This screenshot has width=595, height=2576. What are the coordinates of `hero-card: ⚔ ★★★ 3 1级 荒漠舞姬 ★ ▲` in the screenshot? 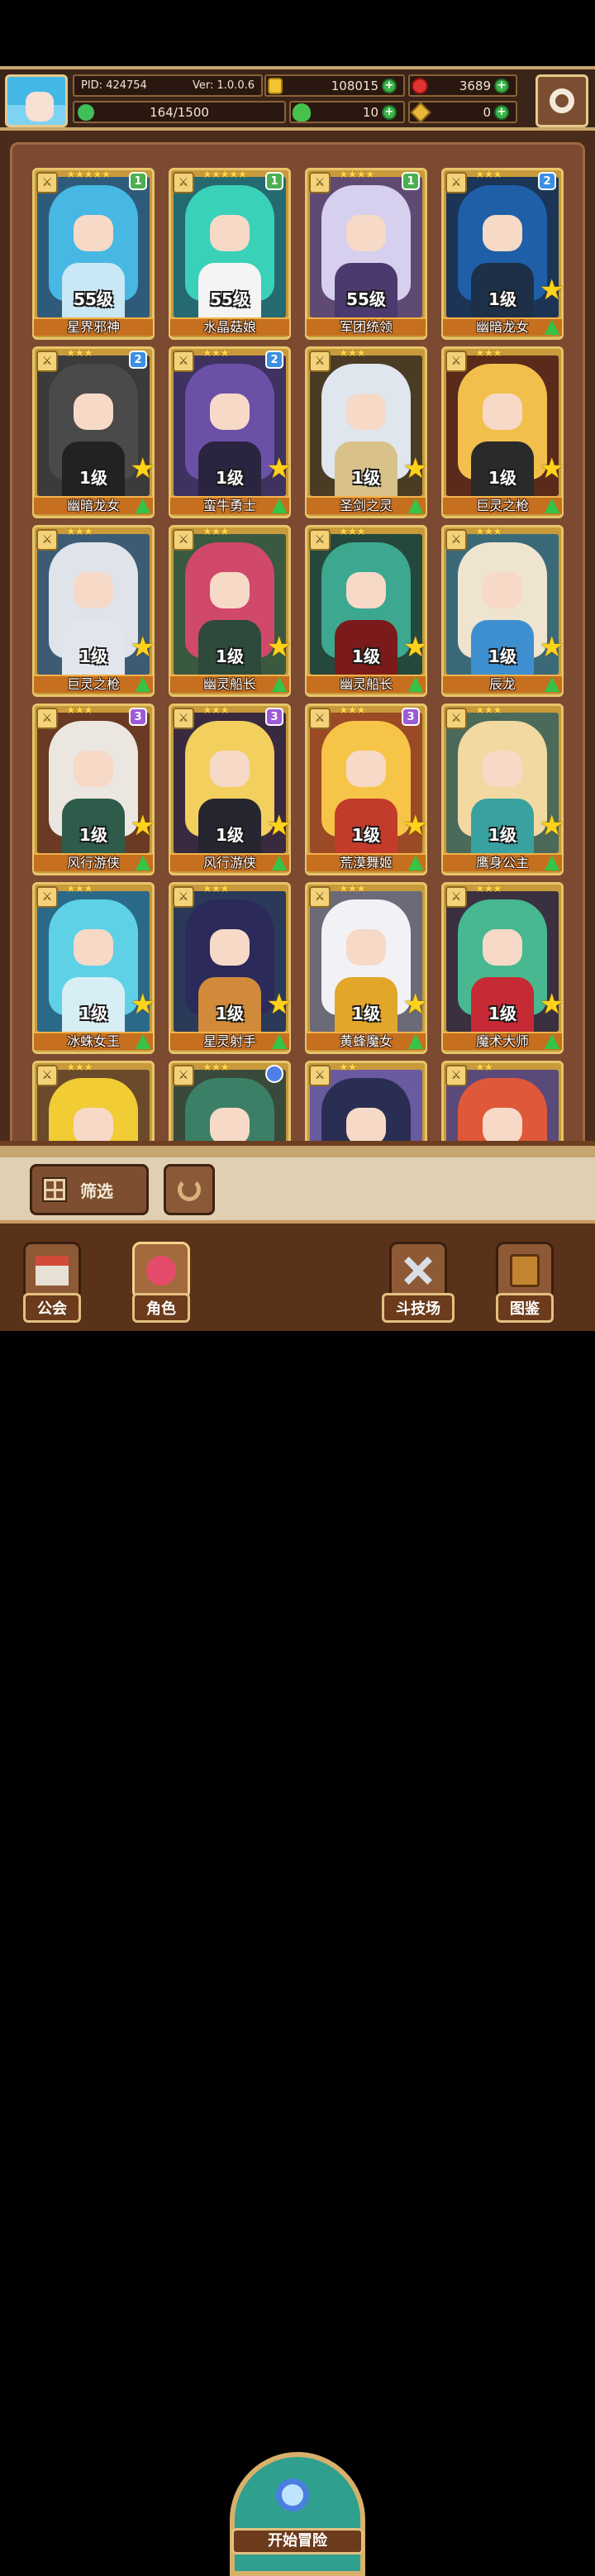 It's located at (366, 789).